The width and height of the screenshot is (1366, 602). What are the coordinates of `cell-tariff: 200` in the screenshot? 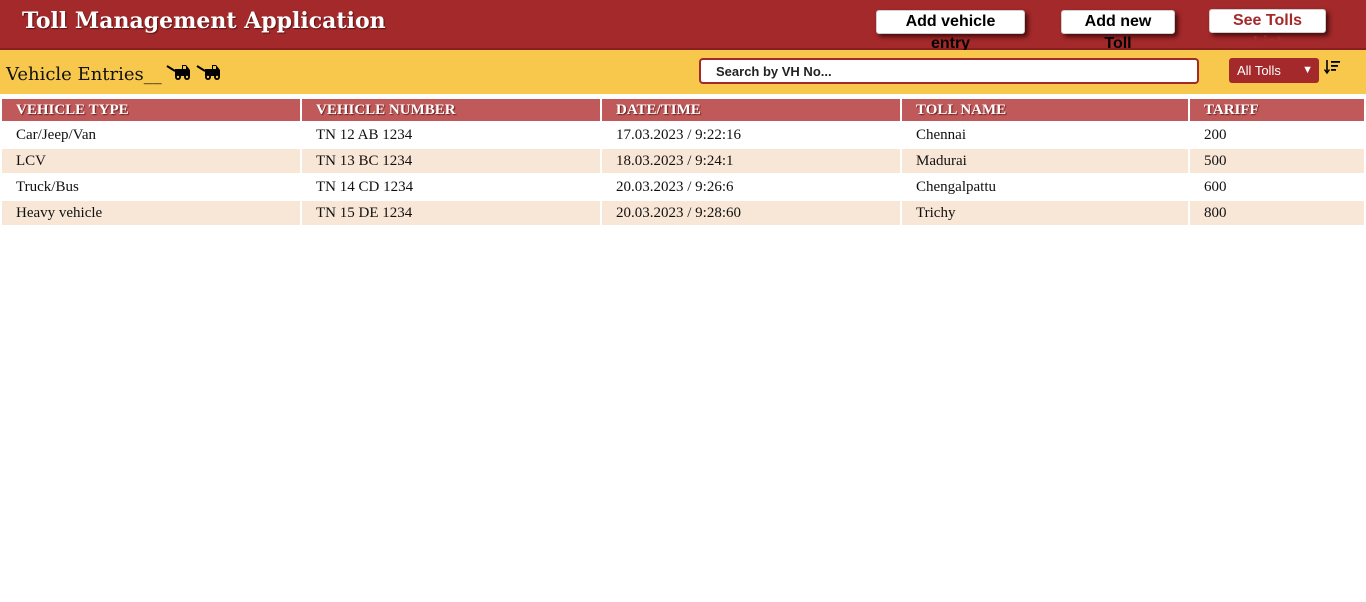 It's located at (1277, 135).